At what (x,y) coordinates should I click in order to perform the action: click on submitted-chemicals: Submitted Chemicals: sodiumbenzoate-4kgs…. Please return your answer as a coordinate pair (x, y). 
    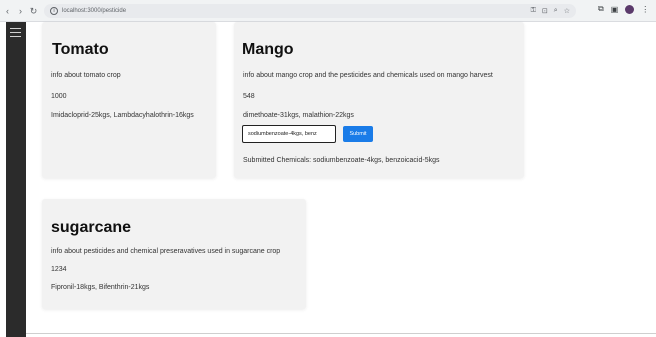
    Looking at the image, I should click on (341, 160).